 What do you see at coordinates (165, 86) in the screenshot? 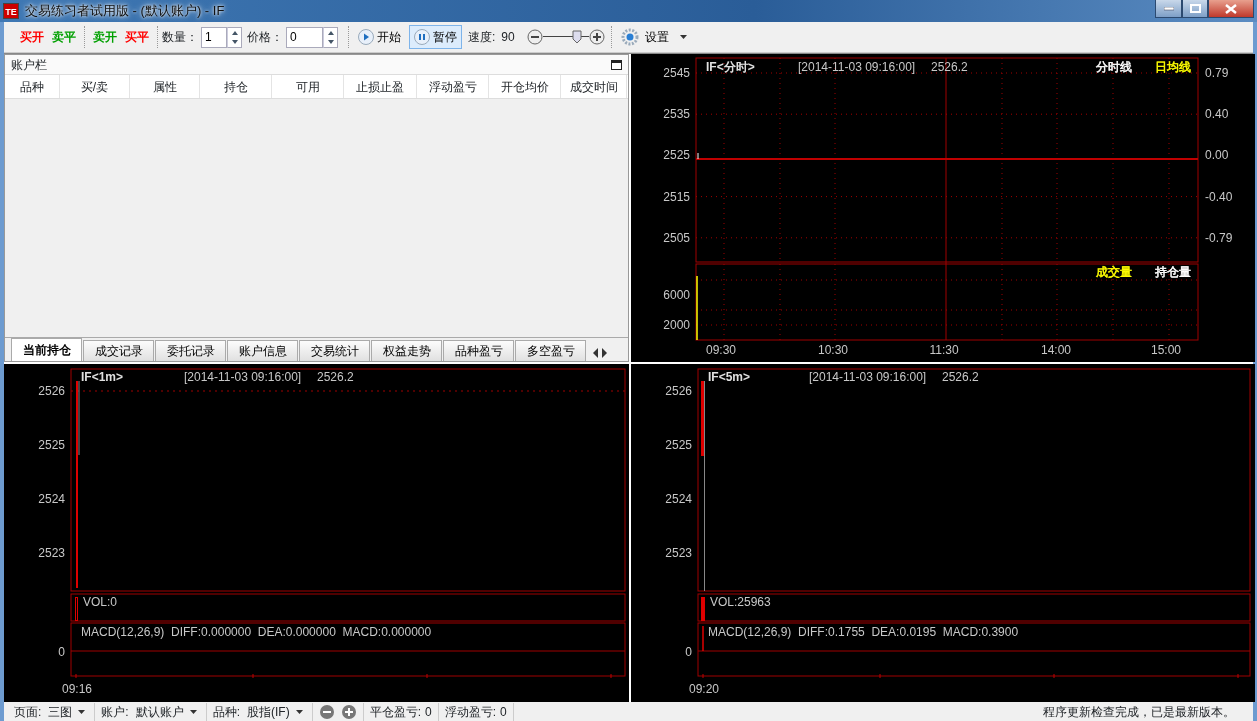
I see `column-header: 属性` at bounding box center [165, 86].